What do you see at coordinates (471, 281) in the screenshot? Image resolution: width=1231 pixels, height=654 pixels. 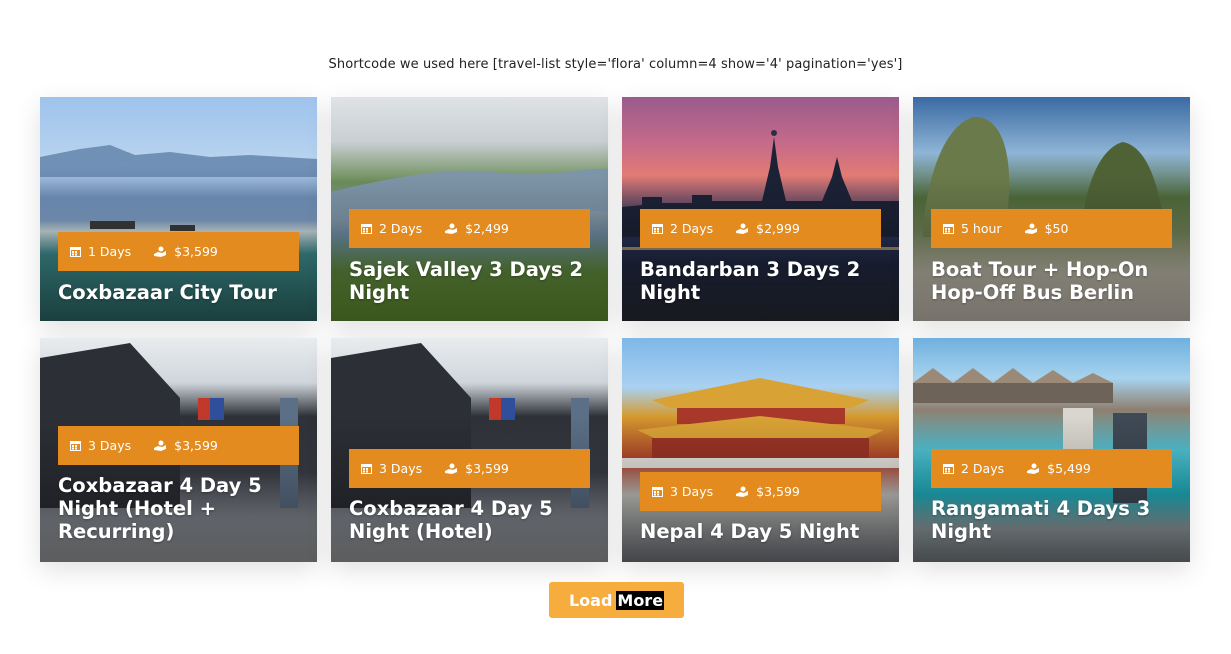 I see `tour-title: Sajek Valley 3 Days 2 Night` at bounding box center [471, 281].